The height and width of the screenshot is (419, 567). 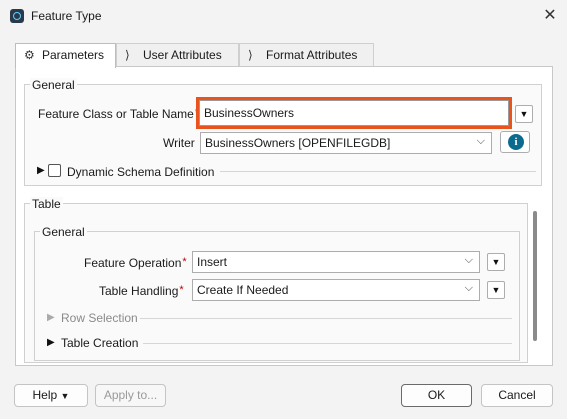 I want to click on table-handling-value: Create If Needed, so click(x=243, y=290).